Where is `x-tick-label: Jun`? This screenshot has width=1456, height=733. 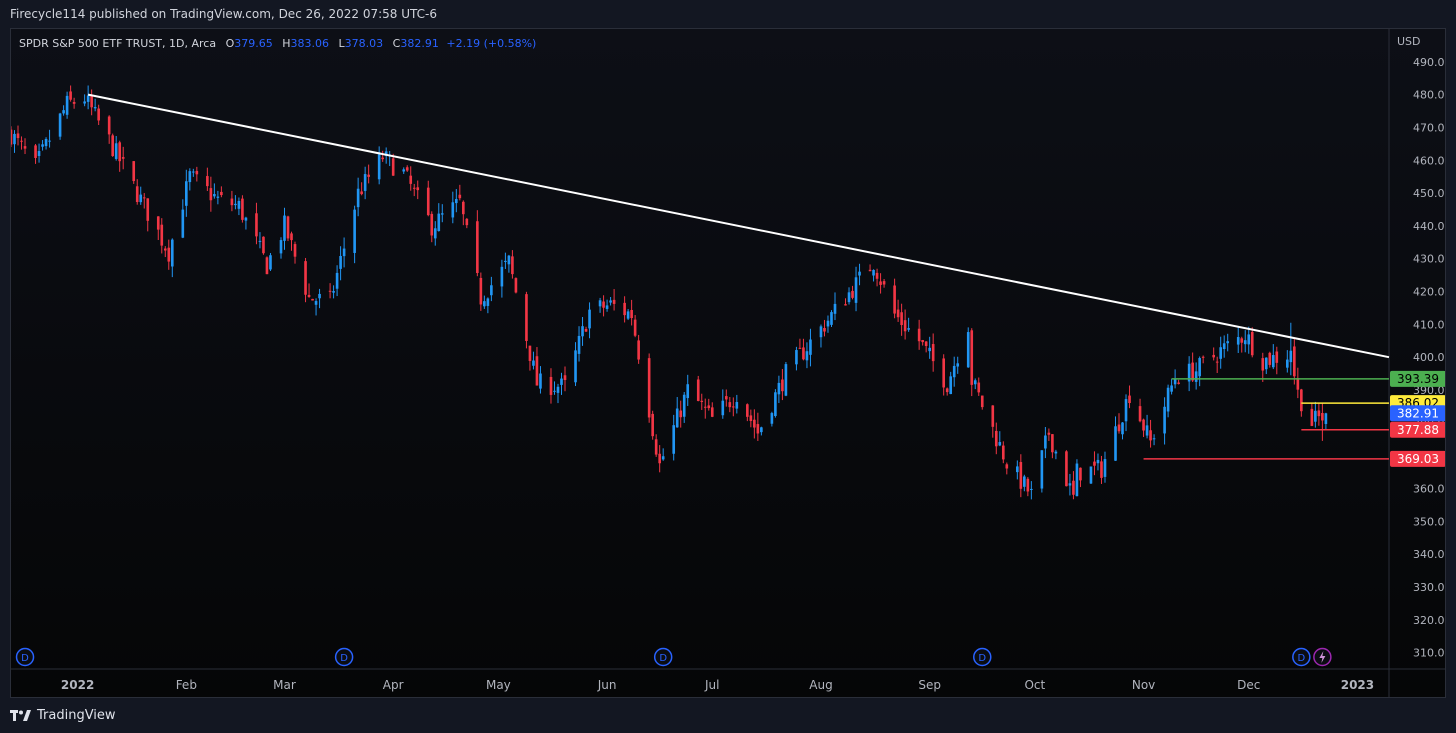 x-tick-label: Jun is located at coordinates (607, 685).